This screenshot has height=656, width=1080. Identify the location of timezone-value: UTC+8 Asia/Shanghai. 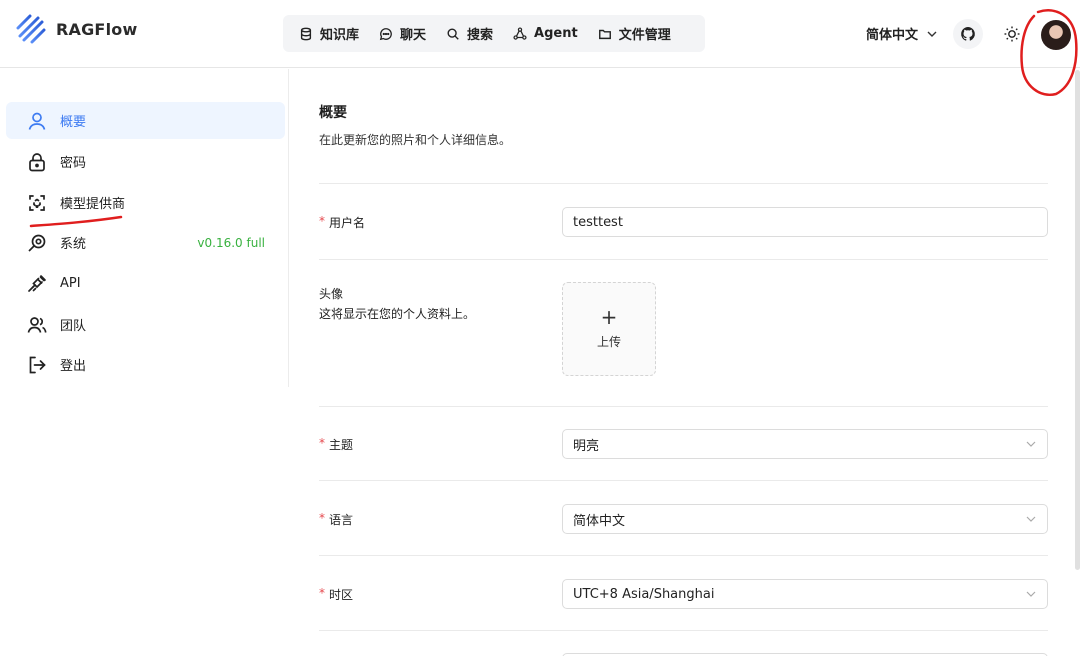
(644, 594).